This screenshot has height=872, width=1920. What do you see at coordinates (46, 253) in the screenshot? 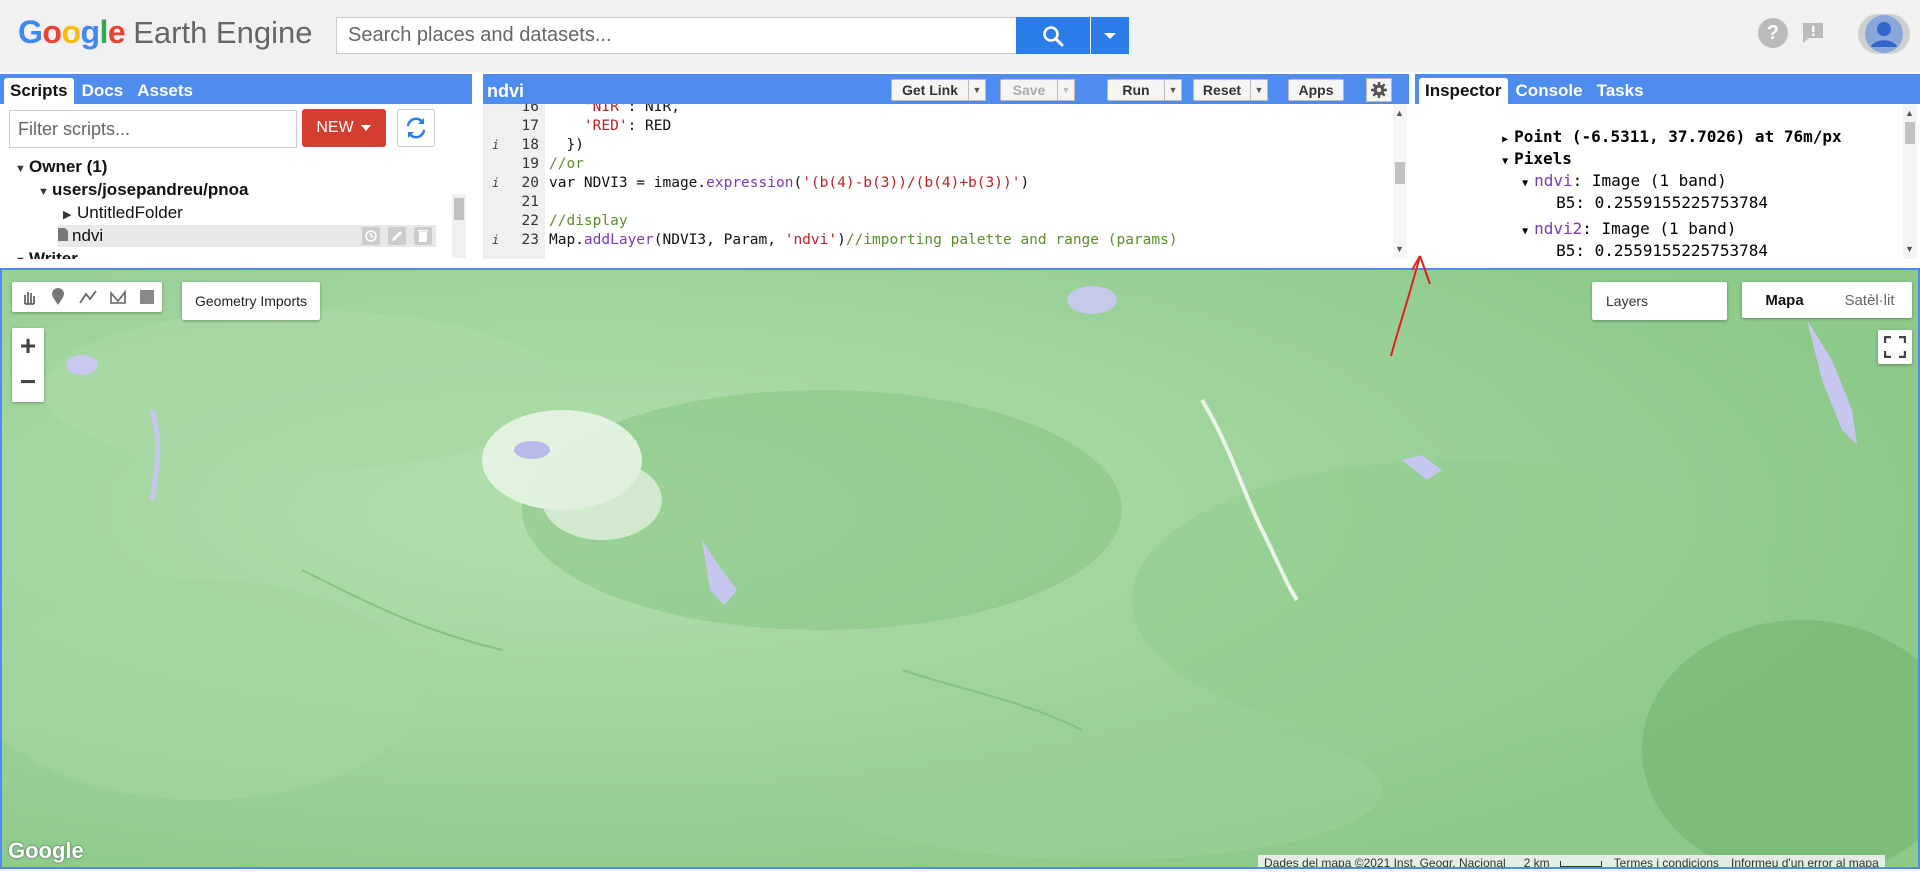
I see `tree-item-writer: ▼Writer` at bounding box center [46, 253].